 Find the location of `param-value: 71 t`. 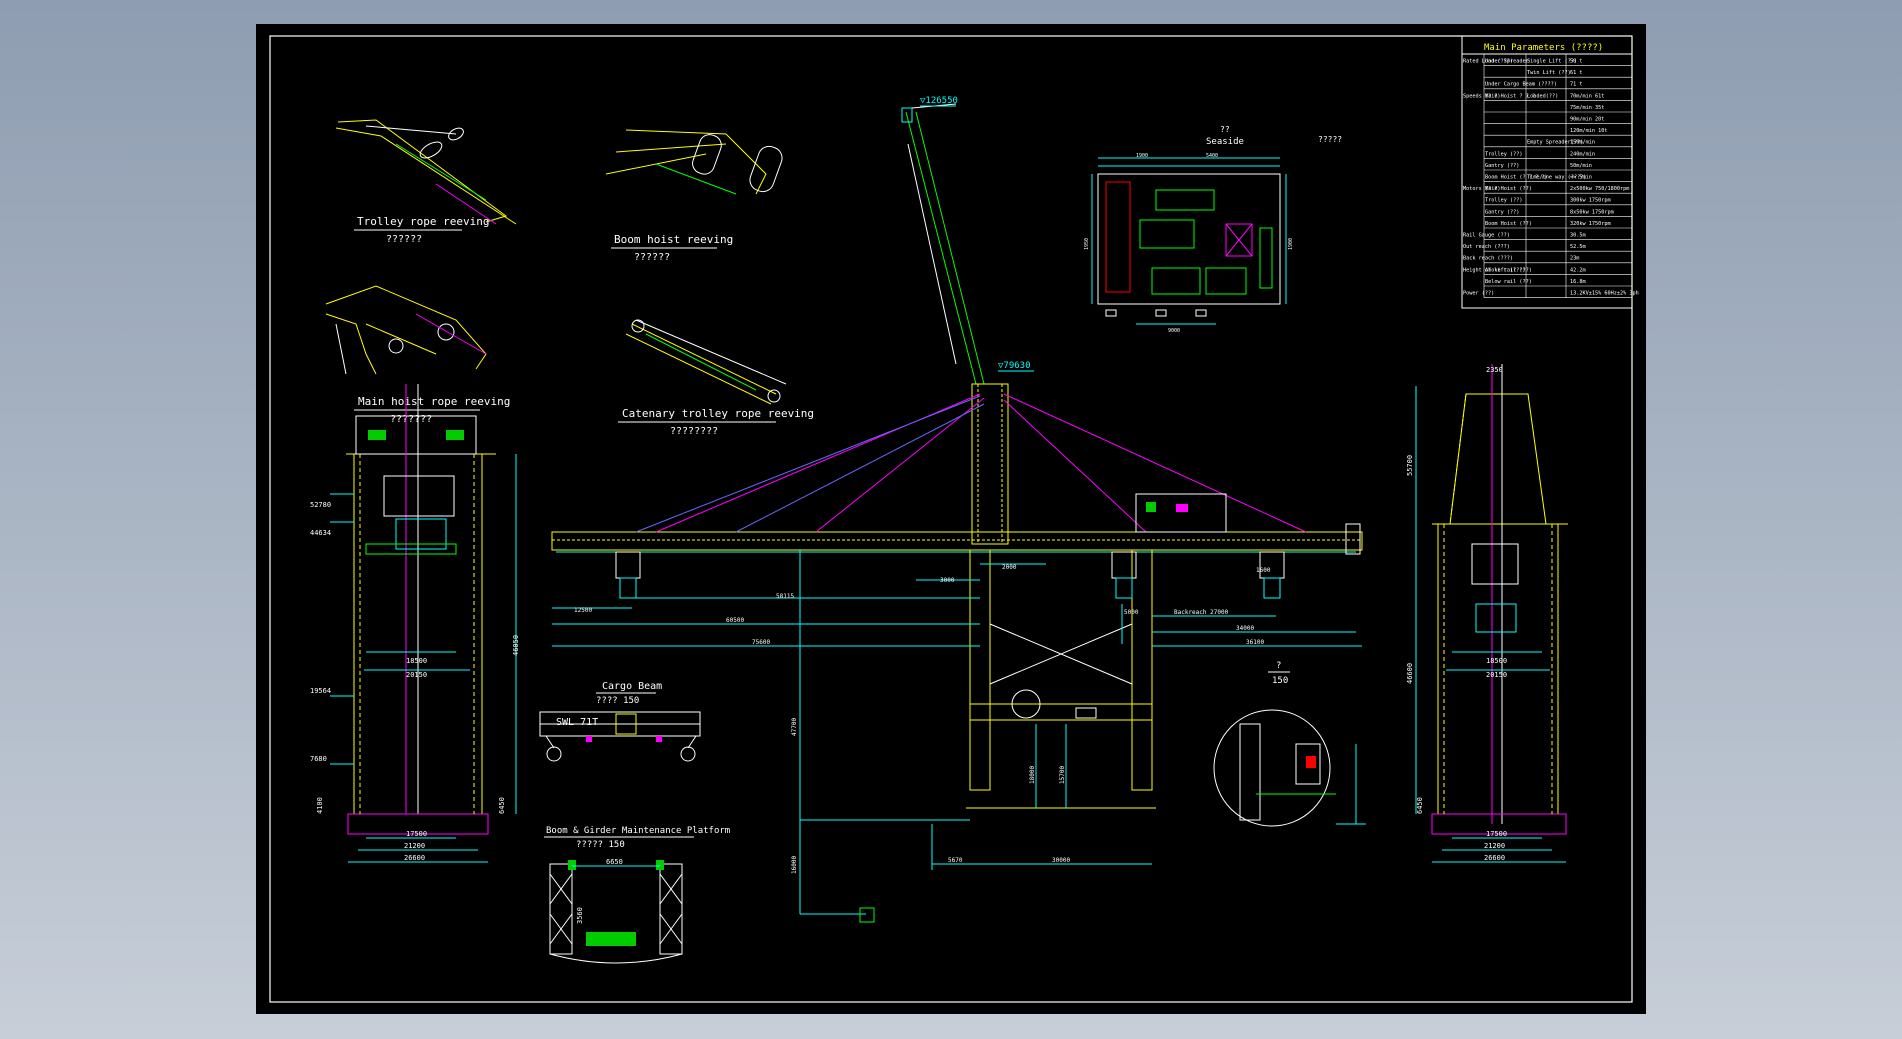

param-value: 71 t is located at coordinates (1576, 85).